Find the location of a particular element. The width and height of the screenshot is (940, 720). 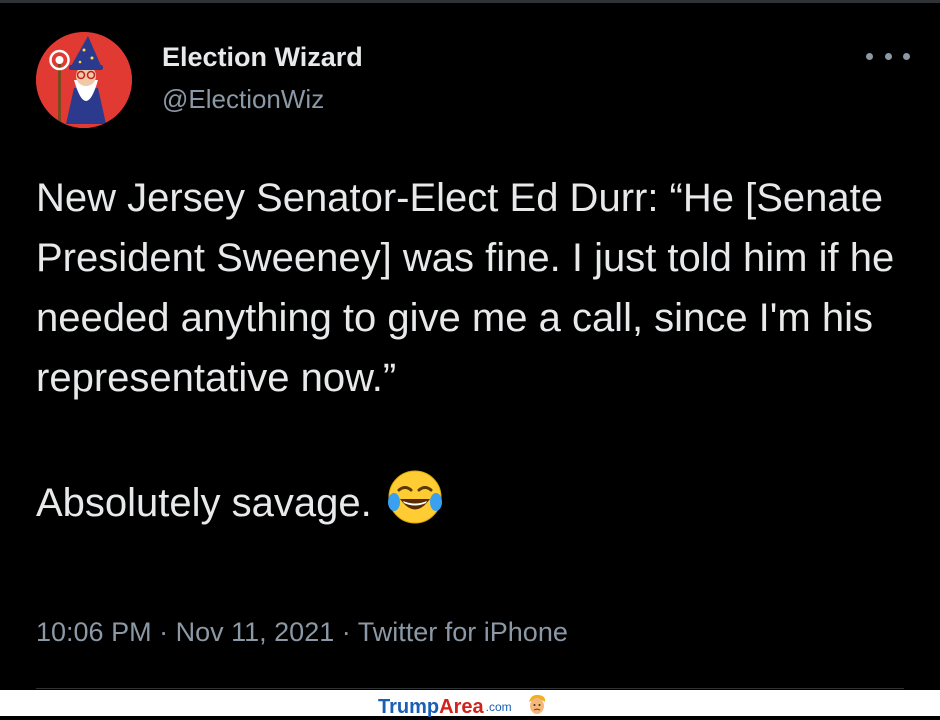

tweet-time: 10:06 PM is located at coordinates (94, 632).